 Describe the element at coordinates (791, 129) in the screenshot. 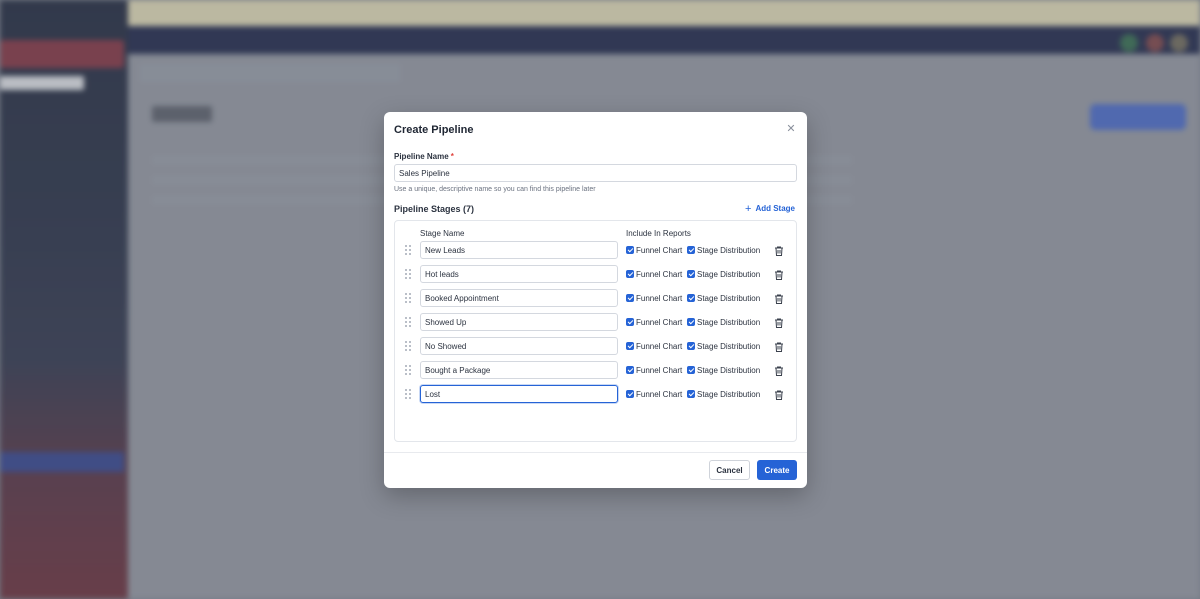

I see `close-icon: ✕` at that location.